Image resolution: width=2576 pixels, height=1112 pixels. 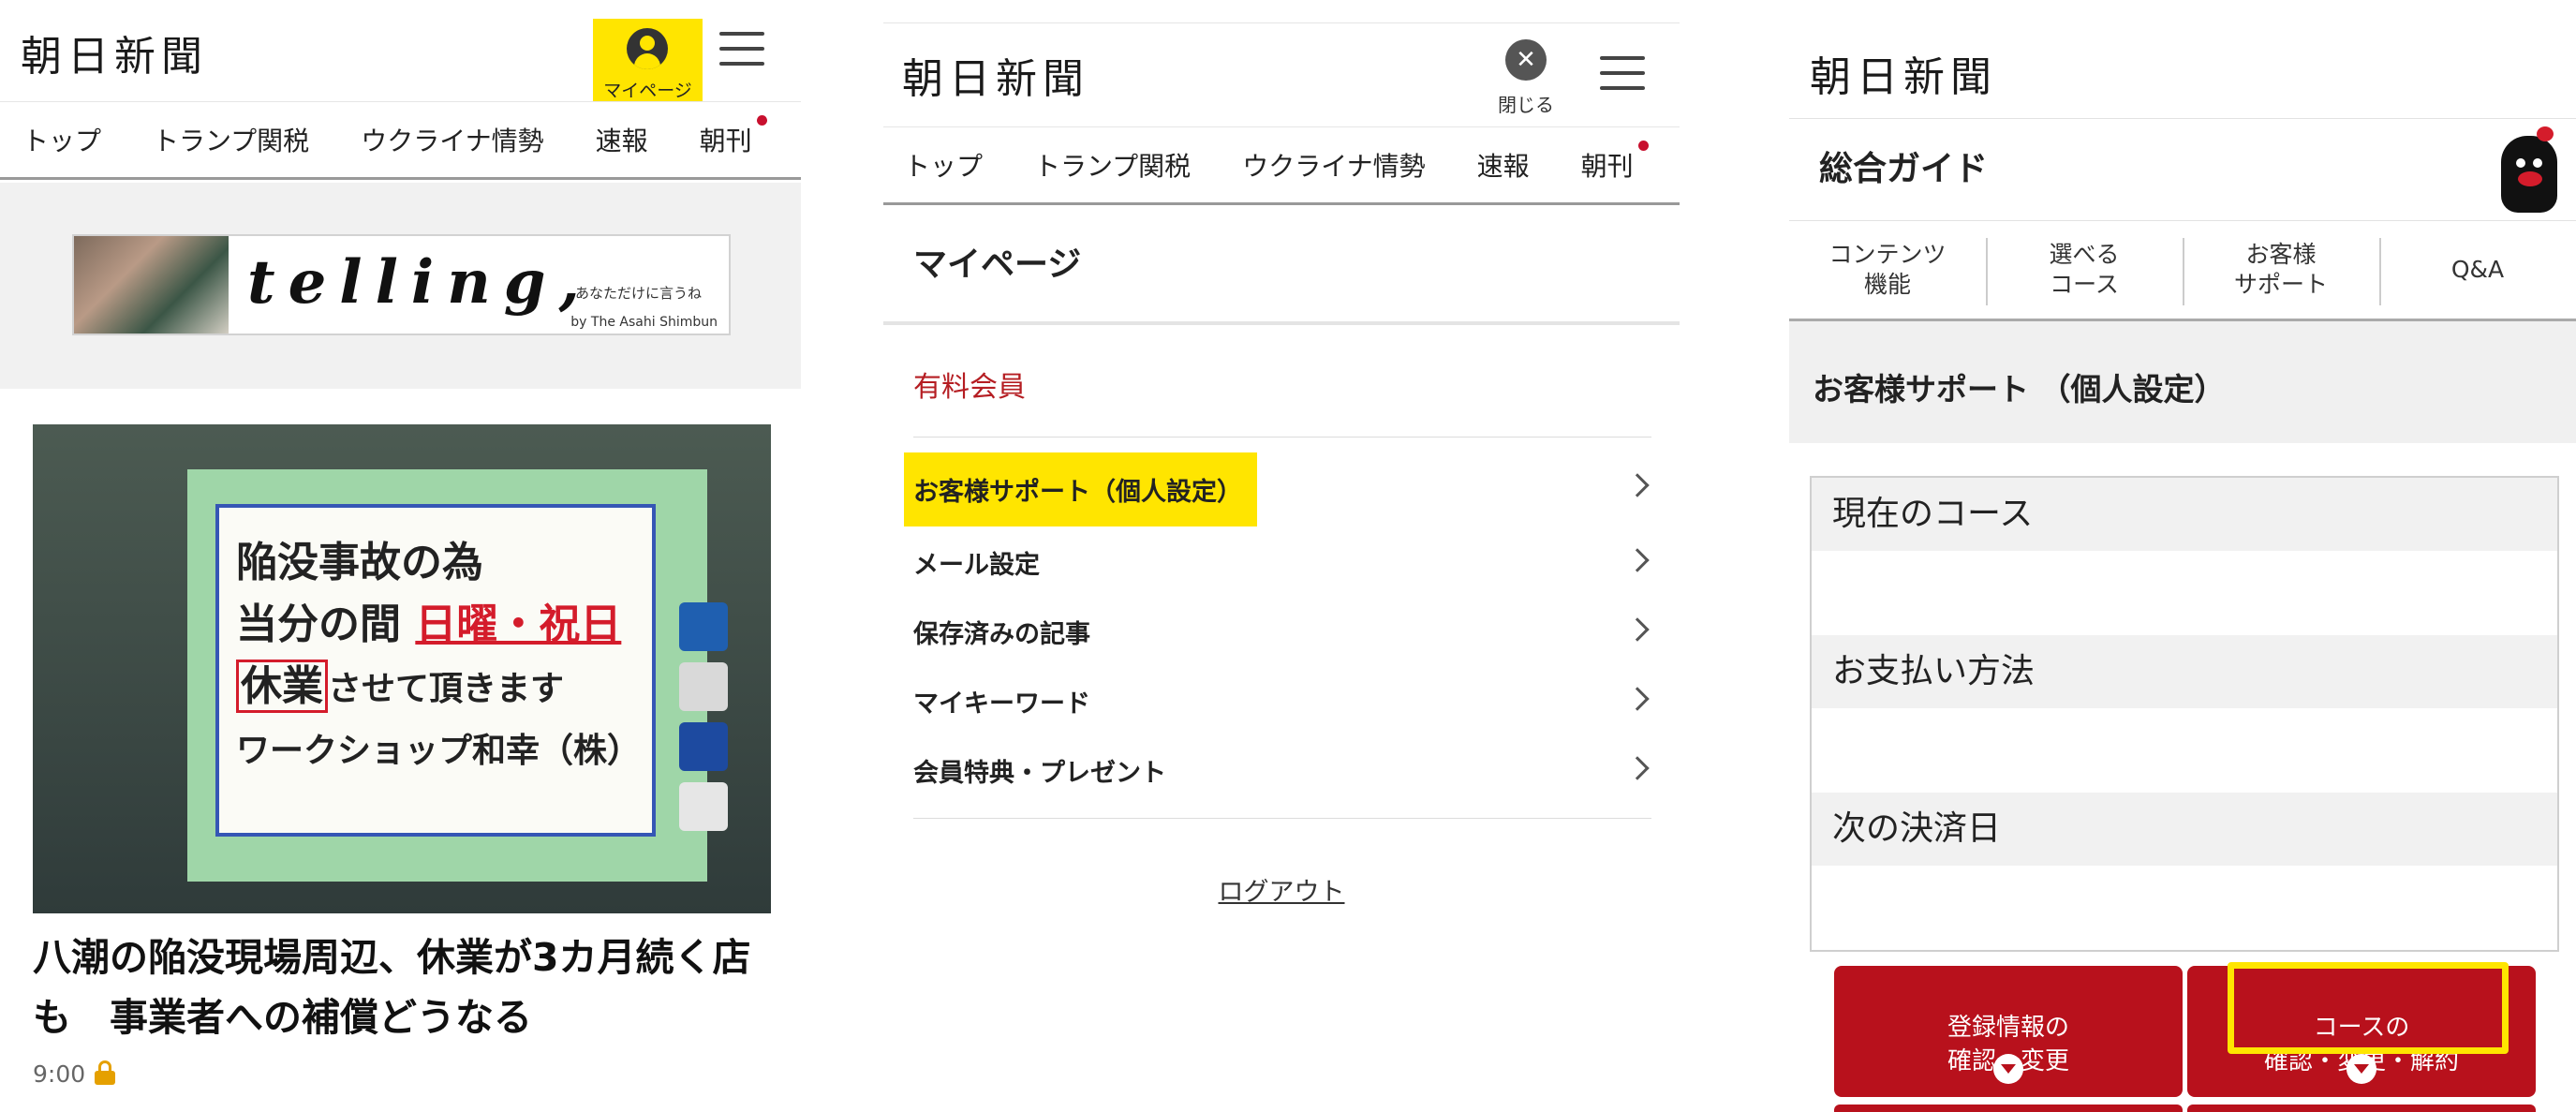 What do you see at coordinates (403, 987) in the screenshot?
I see `article-title: 八潮の陥没現場周辺、休業が3カ月続く店も 事業者への補償どうなる` at bounding box center [403, 987].